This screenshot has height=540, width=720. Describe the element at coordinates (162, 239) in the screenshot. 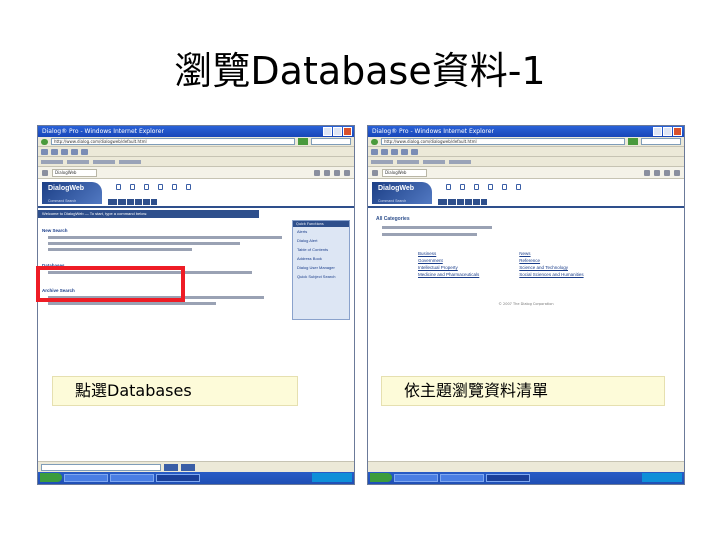

I see `option-new-search: New Search` at that location.